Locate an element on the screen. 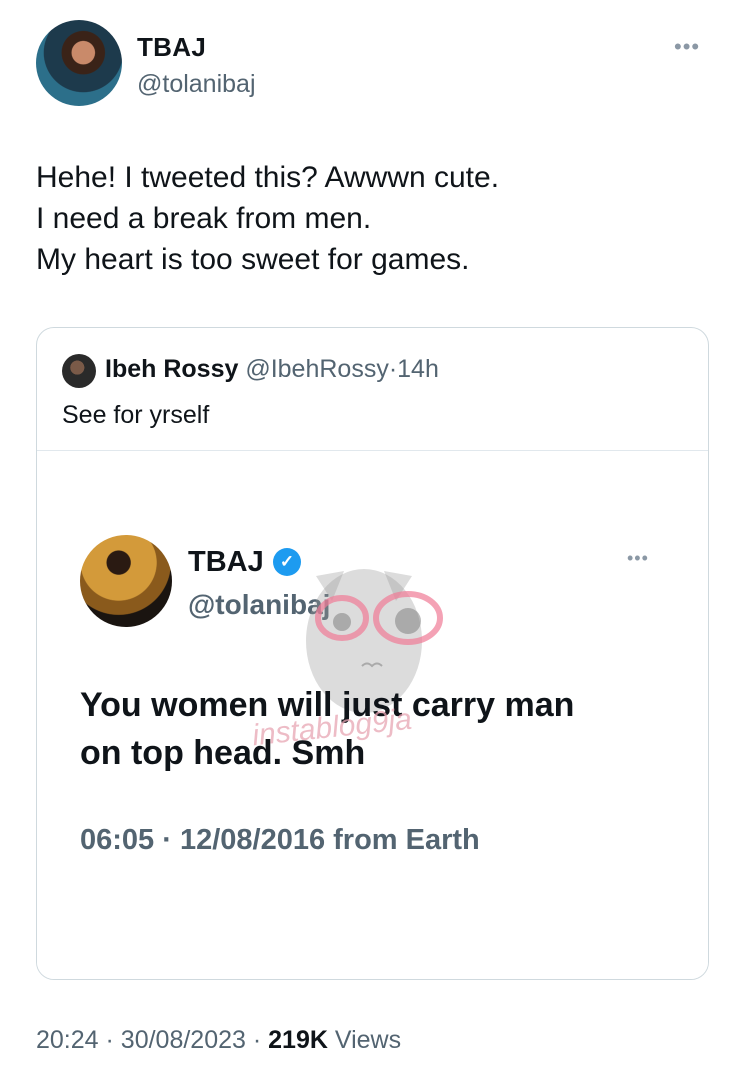  tweet-text-line: Hehe! I tweeted this? Awwwn cute. is located at coordinates (268, 177).